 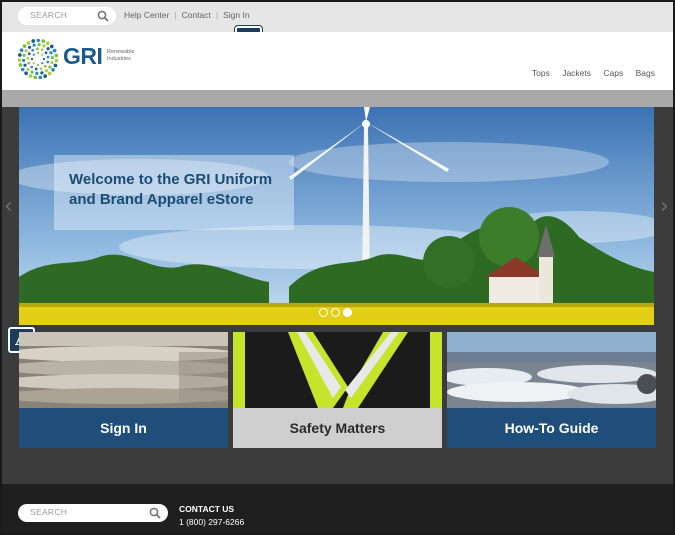 I want to click on tile-label: Sign In, so click(x=123, y=428).